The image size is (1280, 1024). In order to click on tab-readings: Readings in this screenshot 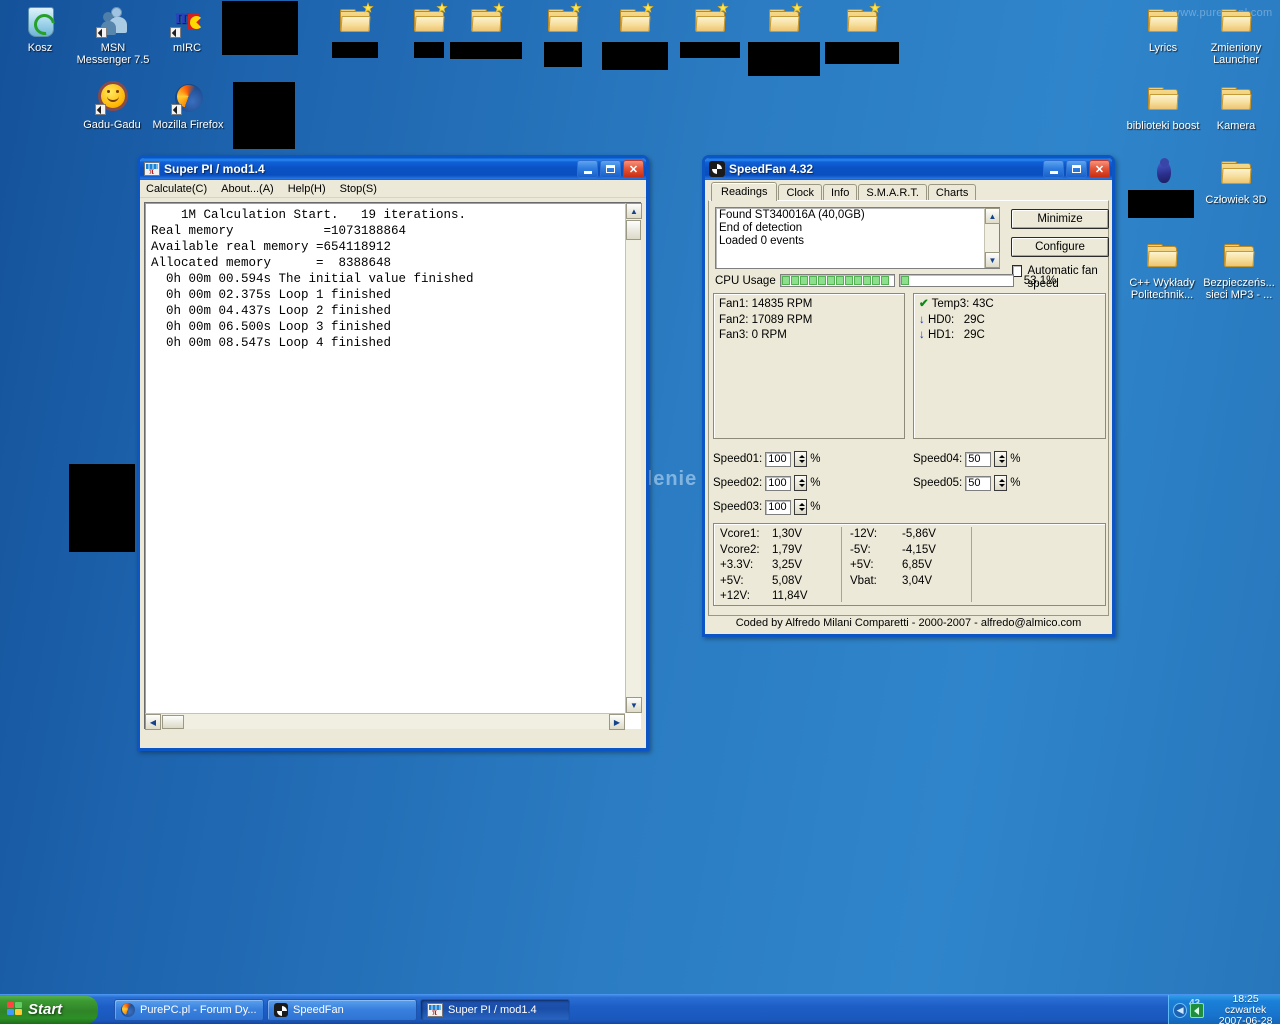, I will do `click(744, 191)`.